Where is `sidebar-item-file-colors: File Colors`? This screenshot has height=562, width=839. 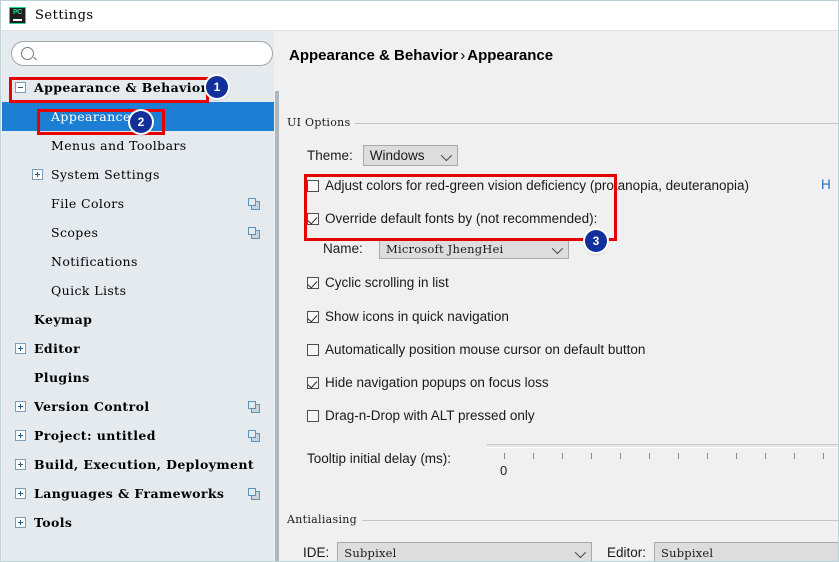 sidebar-item-file-colors: File Colors is located at coordinates (138, 203).